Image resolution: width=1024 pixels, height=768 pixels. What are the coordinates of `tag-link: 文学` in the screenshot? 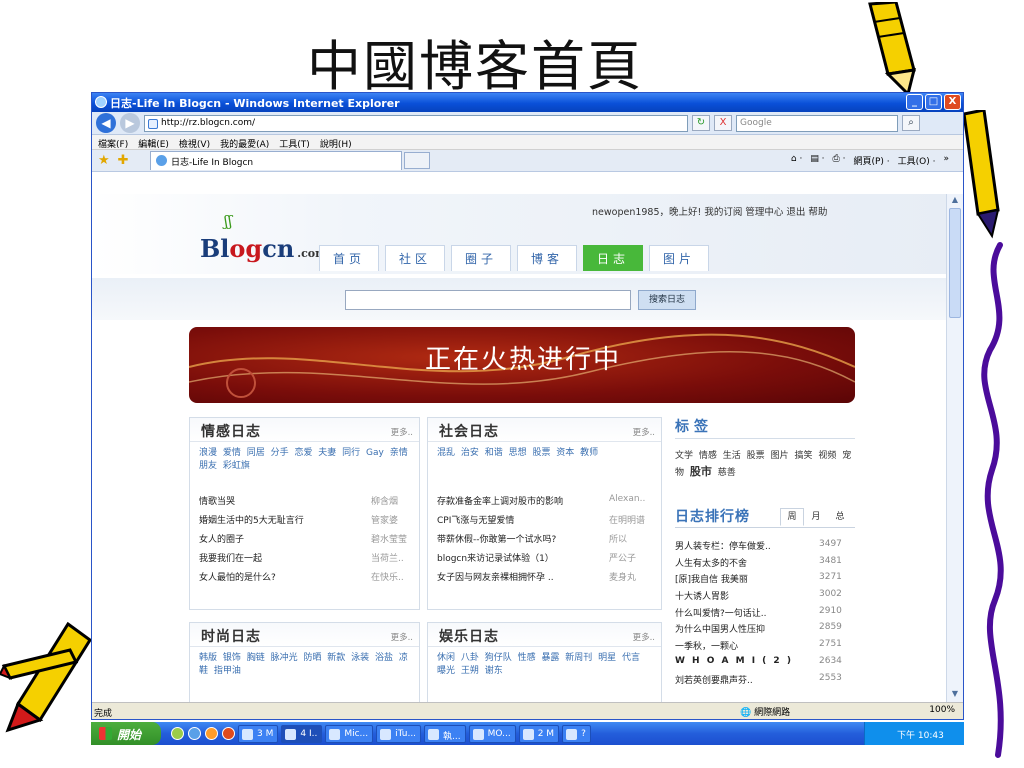 It's located at (684, 456).